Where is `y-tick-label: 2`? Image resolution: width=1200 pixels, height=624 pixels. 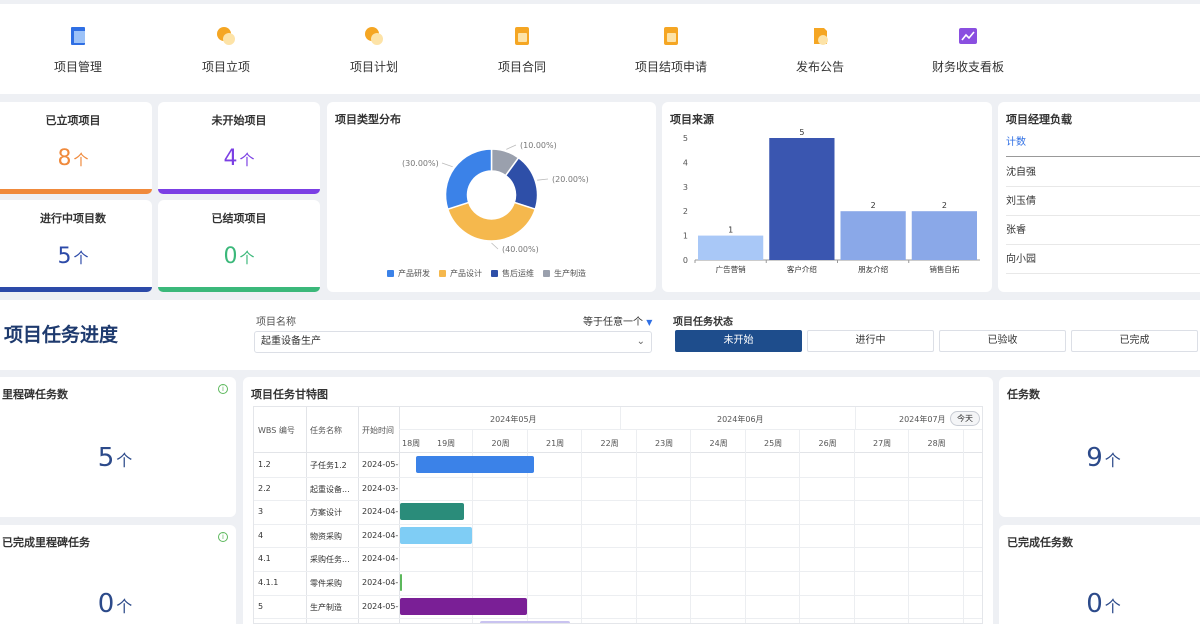 y-tick-label: 2 is located at coordinates (685, 211).